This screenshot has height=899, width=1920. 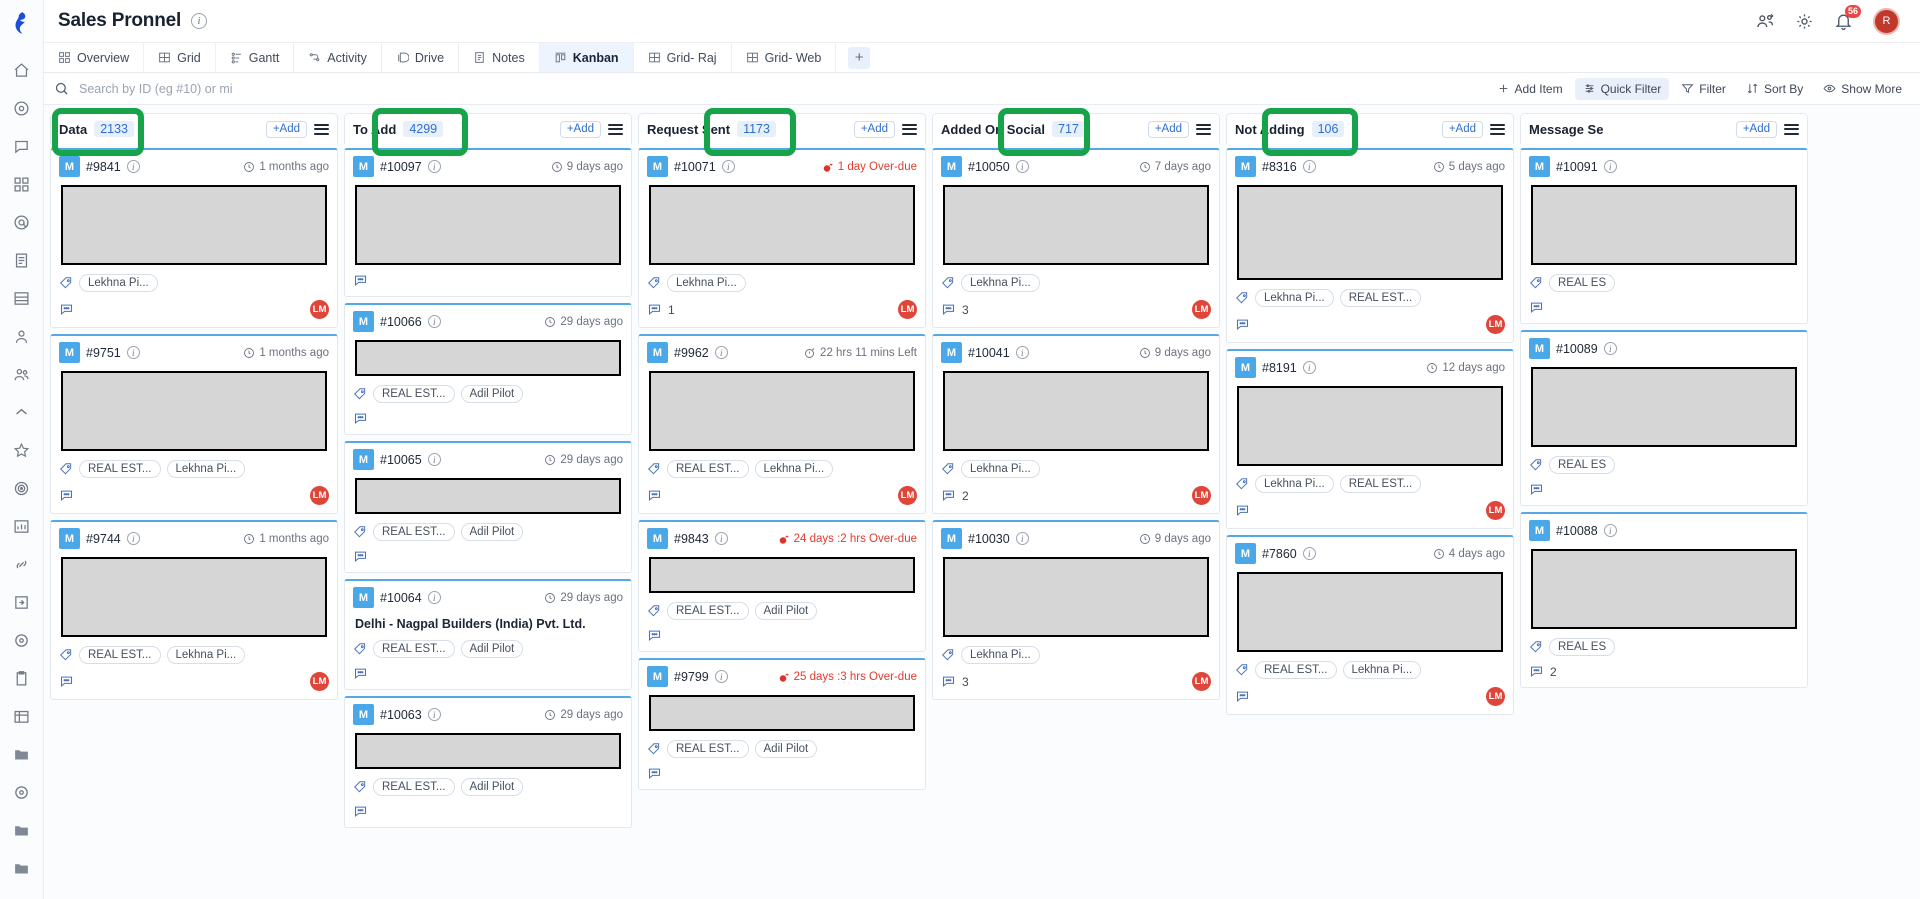 What do you see at coordinates (94, 57) in the screenshot?
I see `tab-overview: Overview` at bounding box center [94, 57].